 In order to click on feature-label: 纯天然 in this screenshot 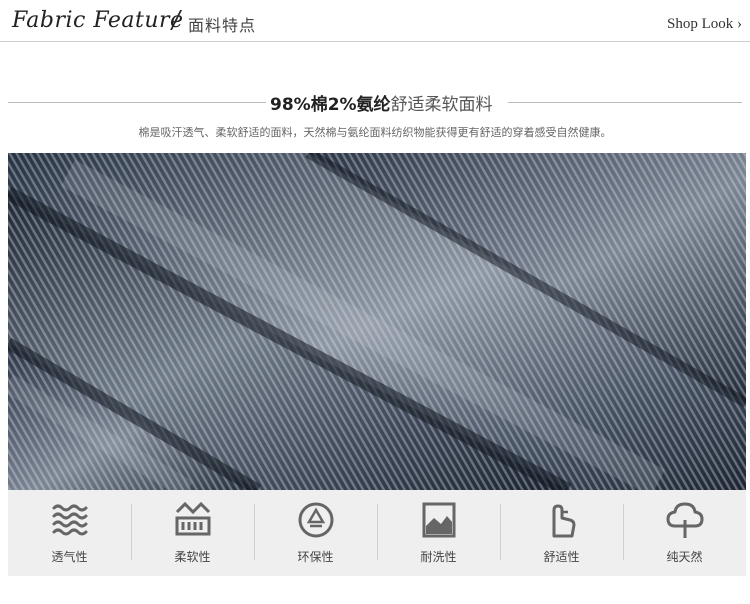, I will do `click(684, 557)`.